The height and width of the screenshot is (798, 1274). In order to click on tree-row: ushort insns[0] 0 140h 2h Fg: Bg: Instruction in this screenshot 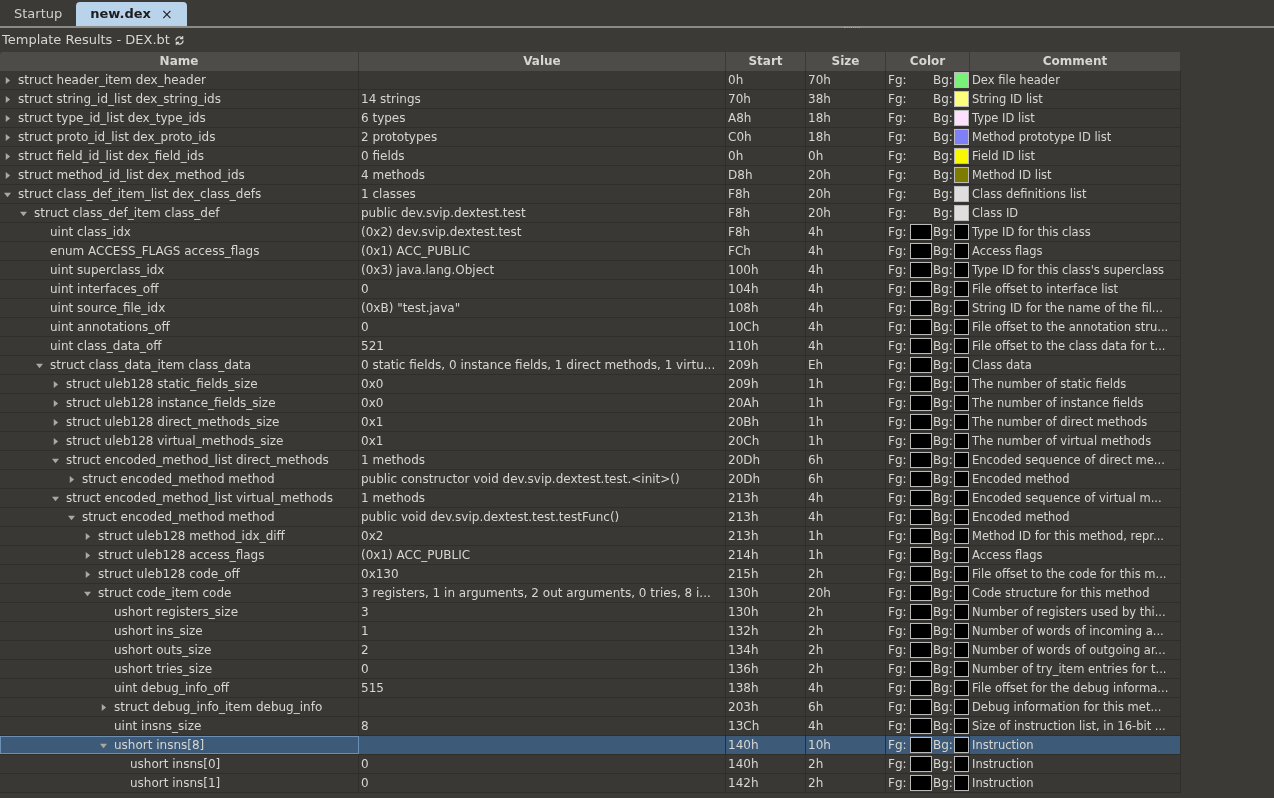, I will do `click(590, 764)`.